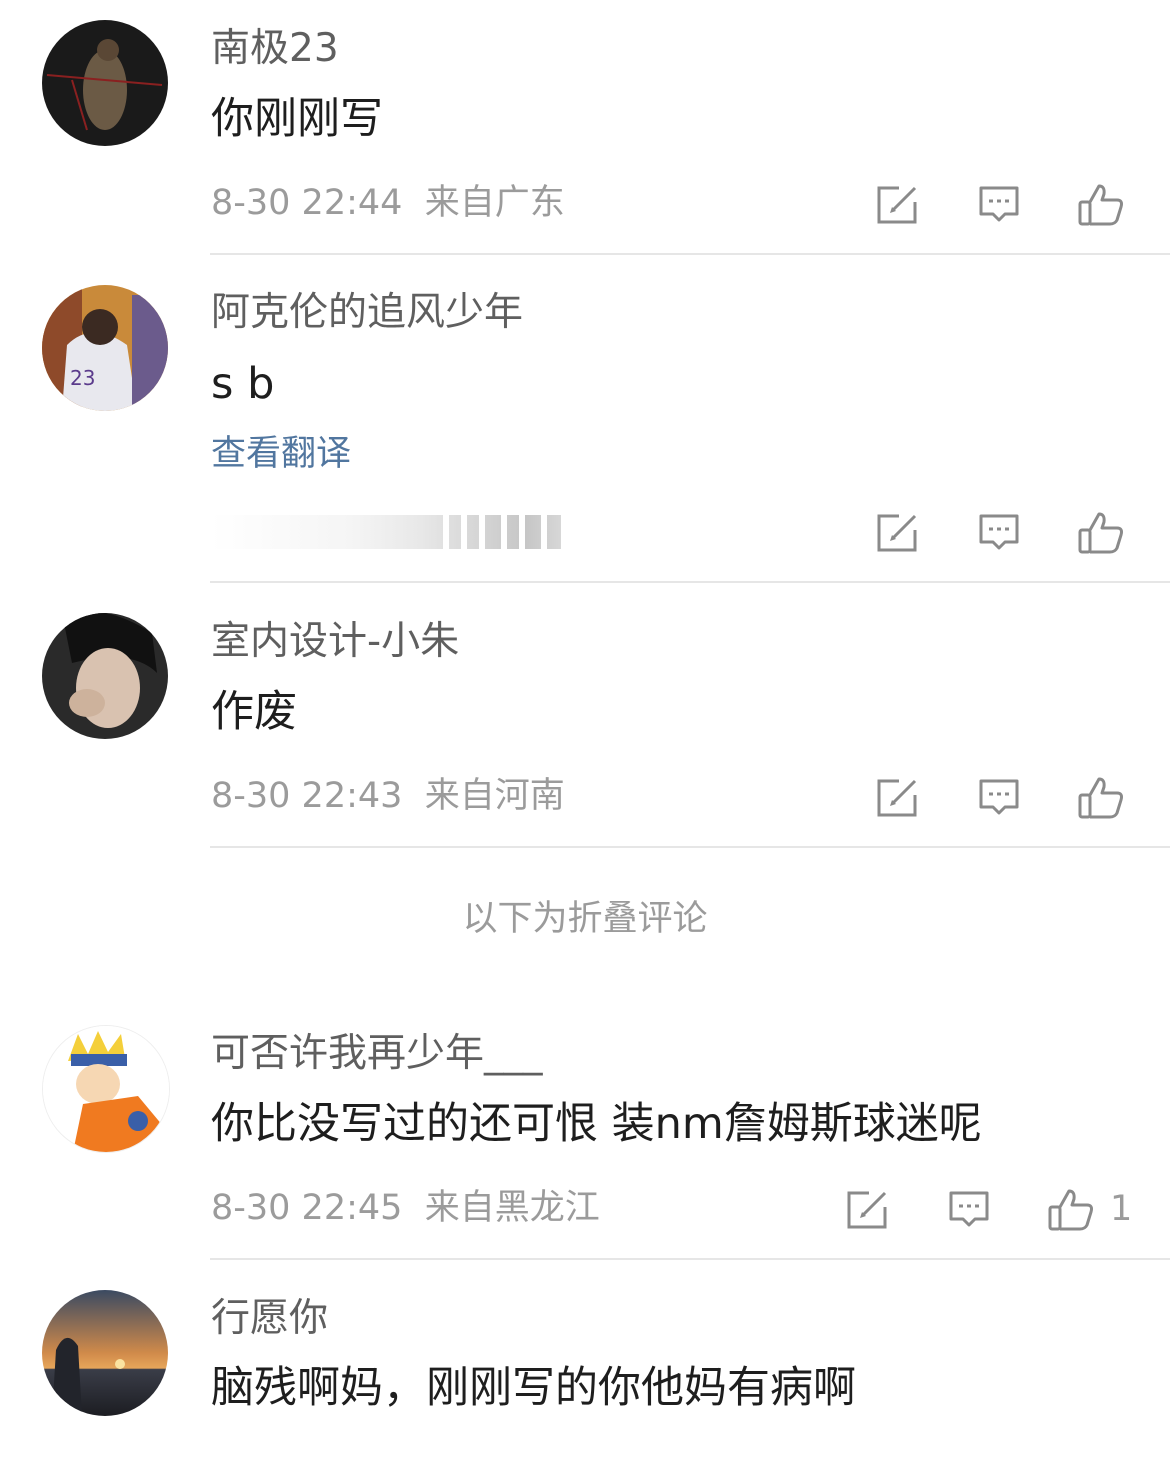 The width and height of the screenshot is (1170, 1463). I want to click on folded-comments-label: 以下为折叠评论, so click(585, 919).